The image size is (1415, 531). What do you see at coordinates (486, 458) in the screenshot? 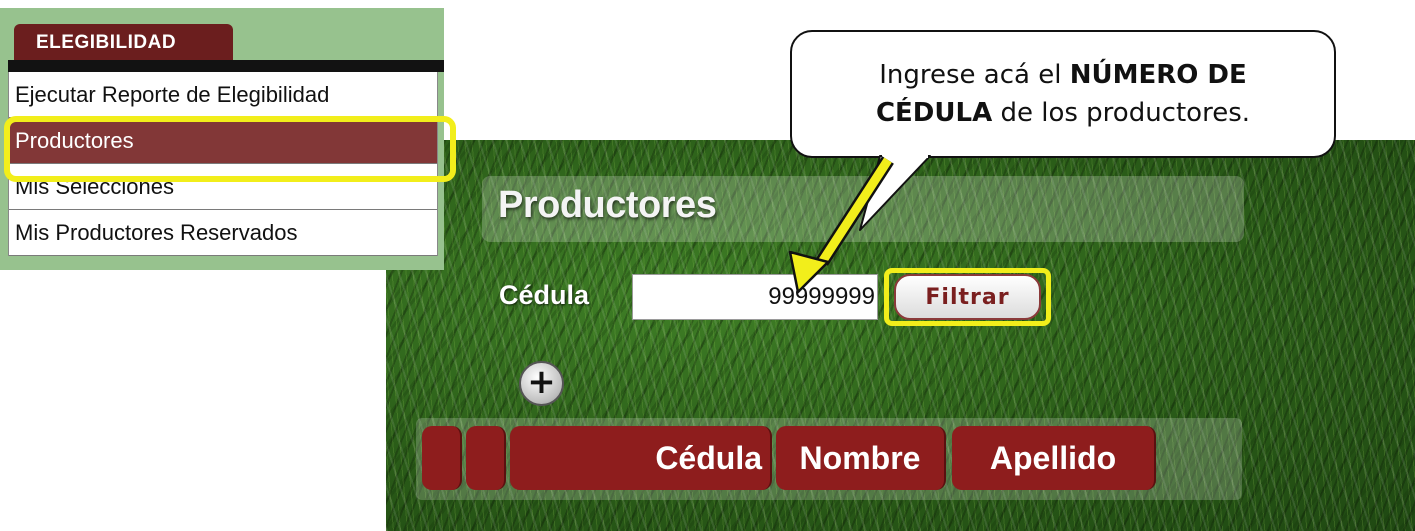
I see `table-header-actions` at bounding box center [486, 458].